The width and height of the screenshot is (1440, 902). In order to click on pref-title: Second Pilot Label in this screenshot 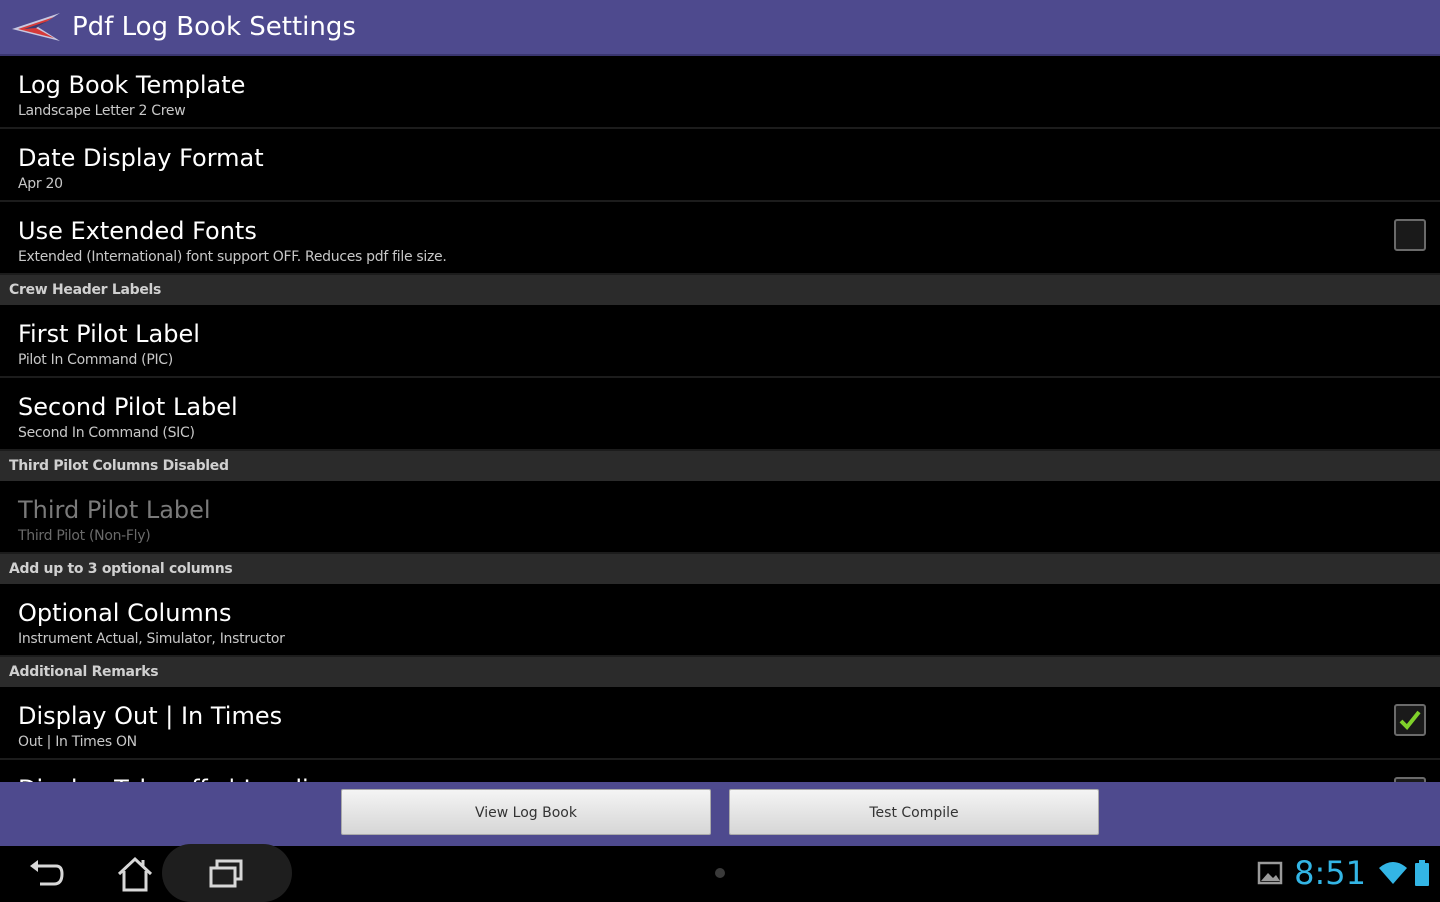, I will do `click(128, 407)`.